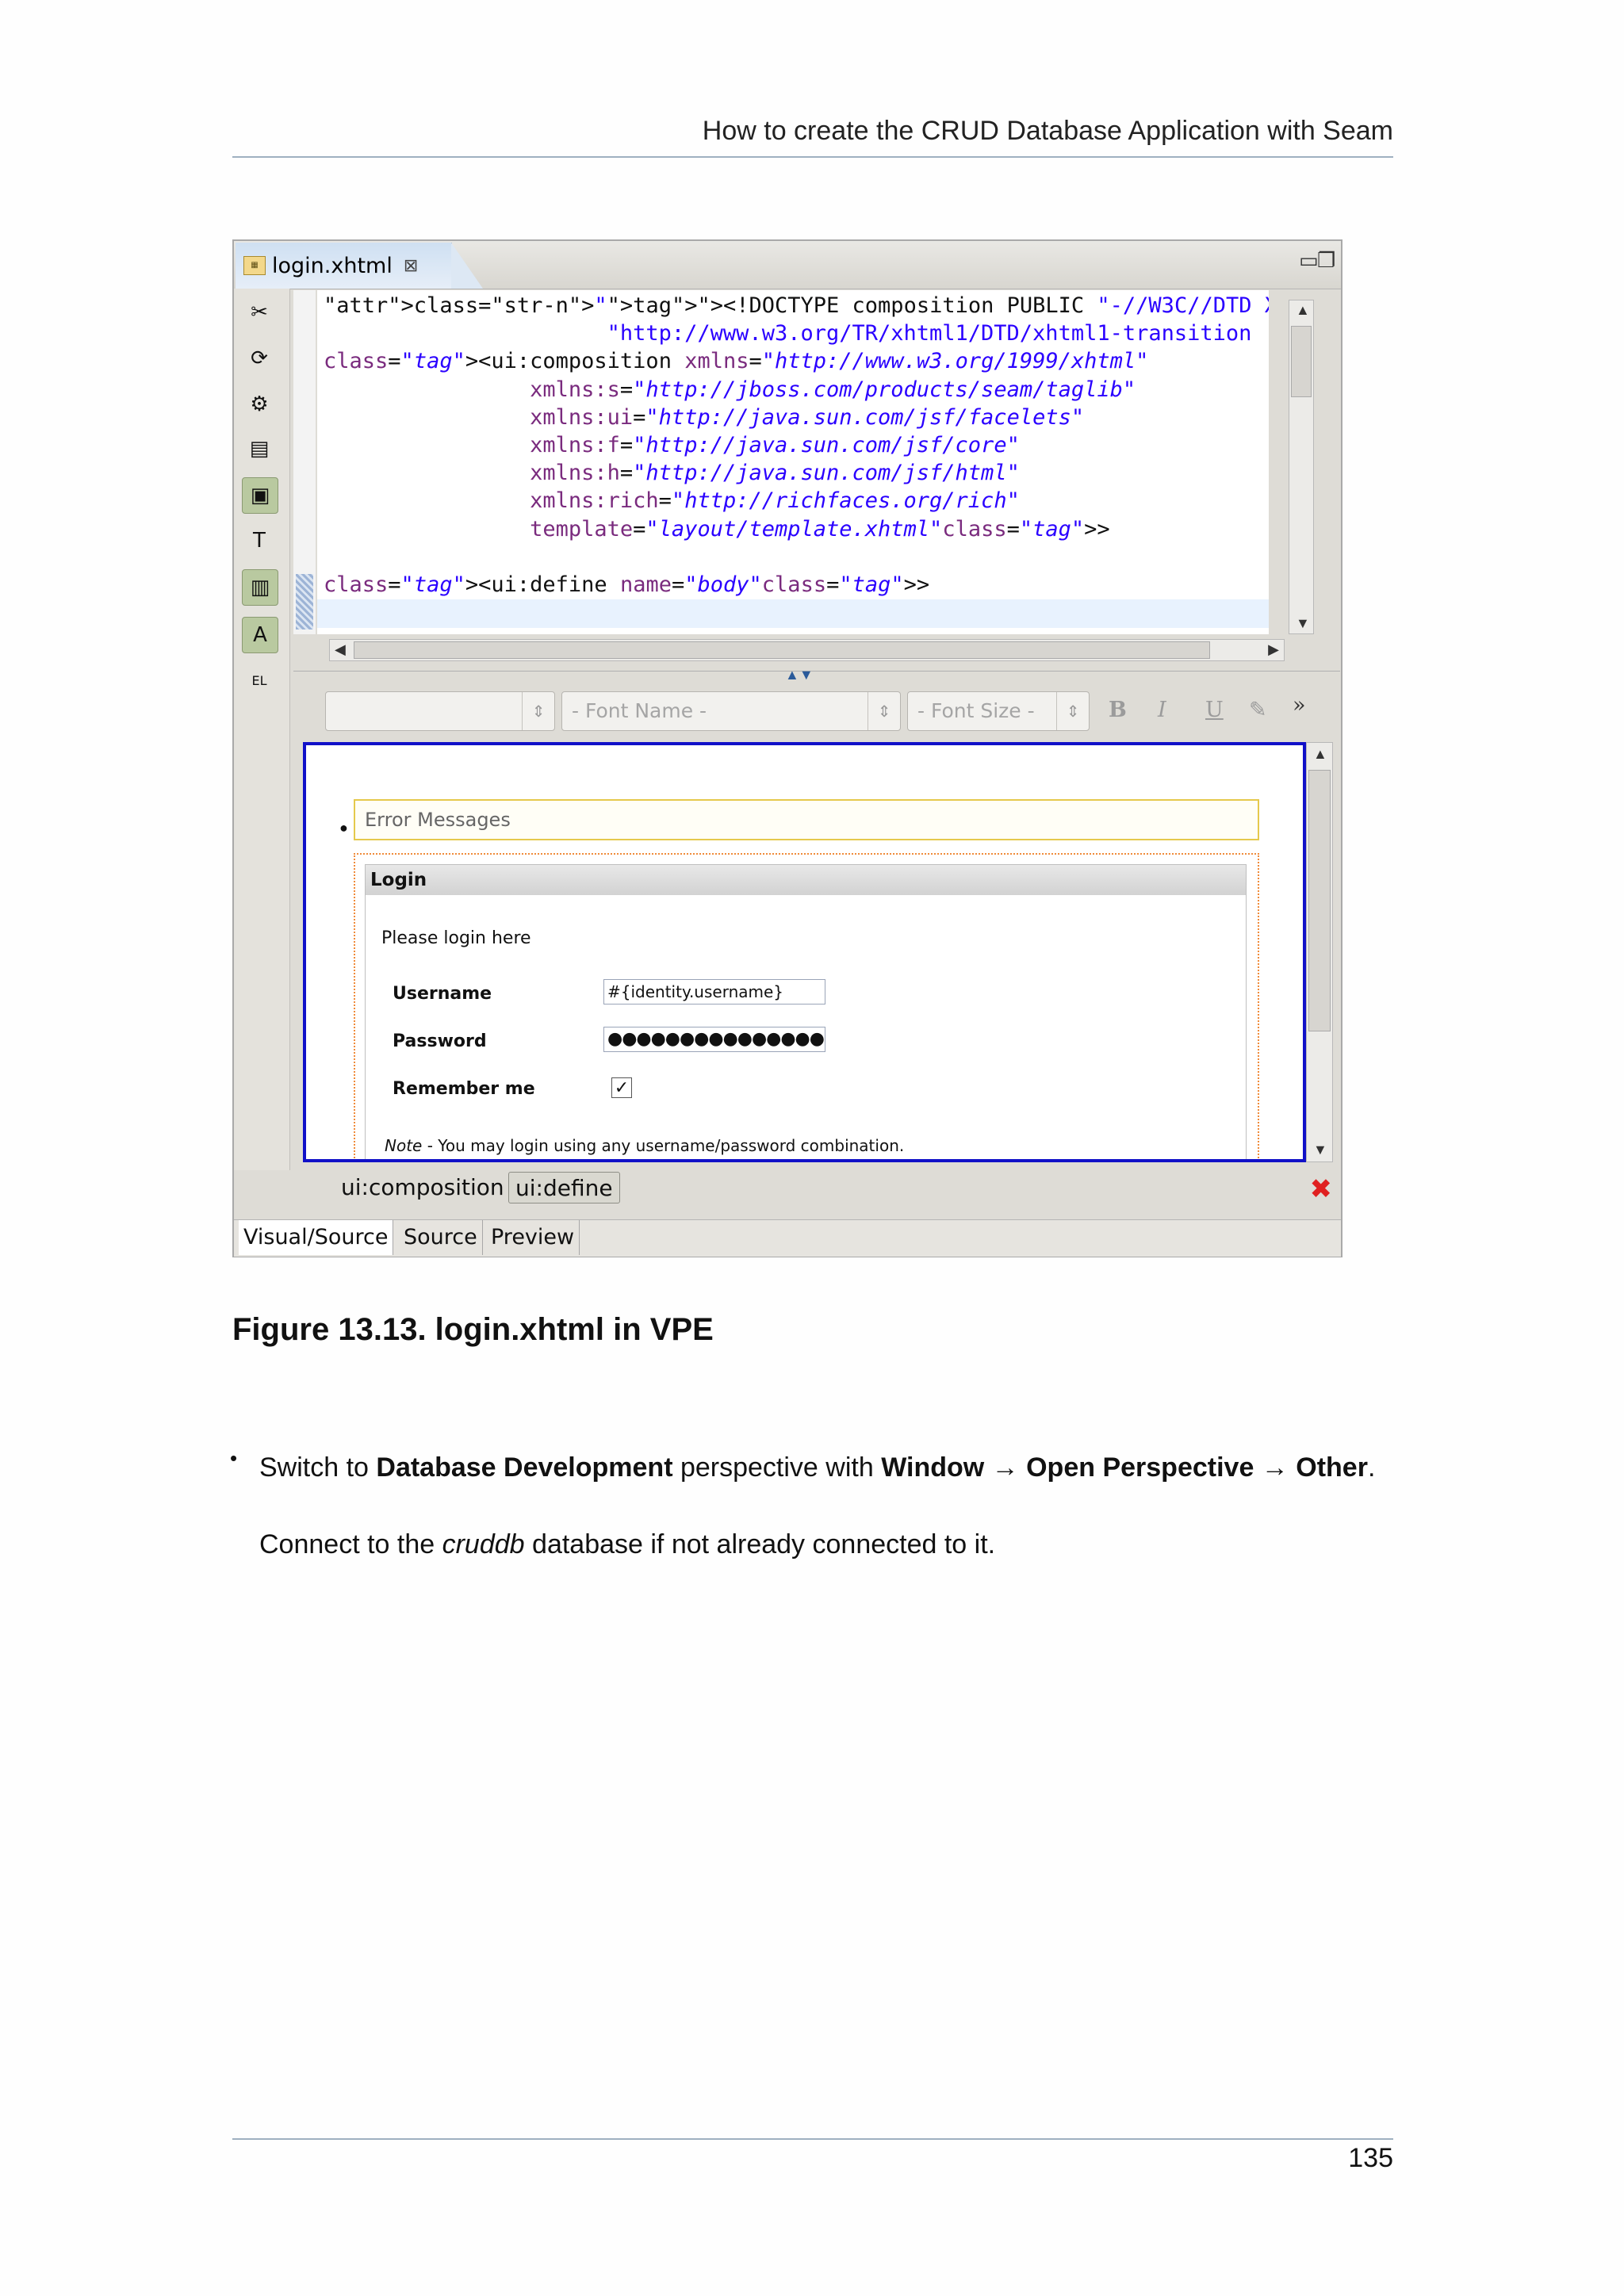 This screenshot has height=2296, width=1624. What do you see at coordinates (259, 449) in the screenshot?
I see `page-design-icon: ▤` at bounding box center [259, 449].